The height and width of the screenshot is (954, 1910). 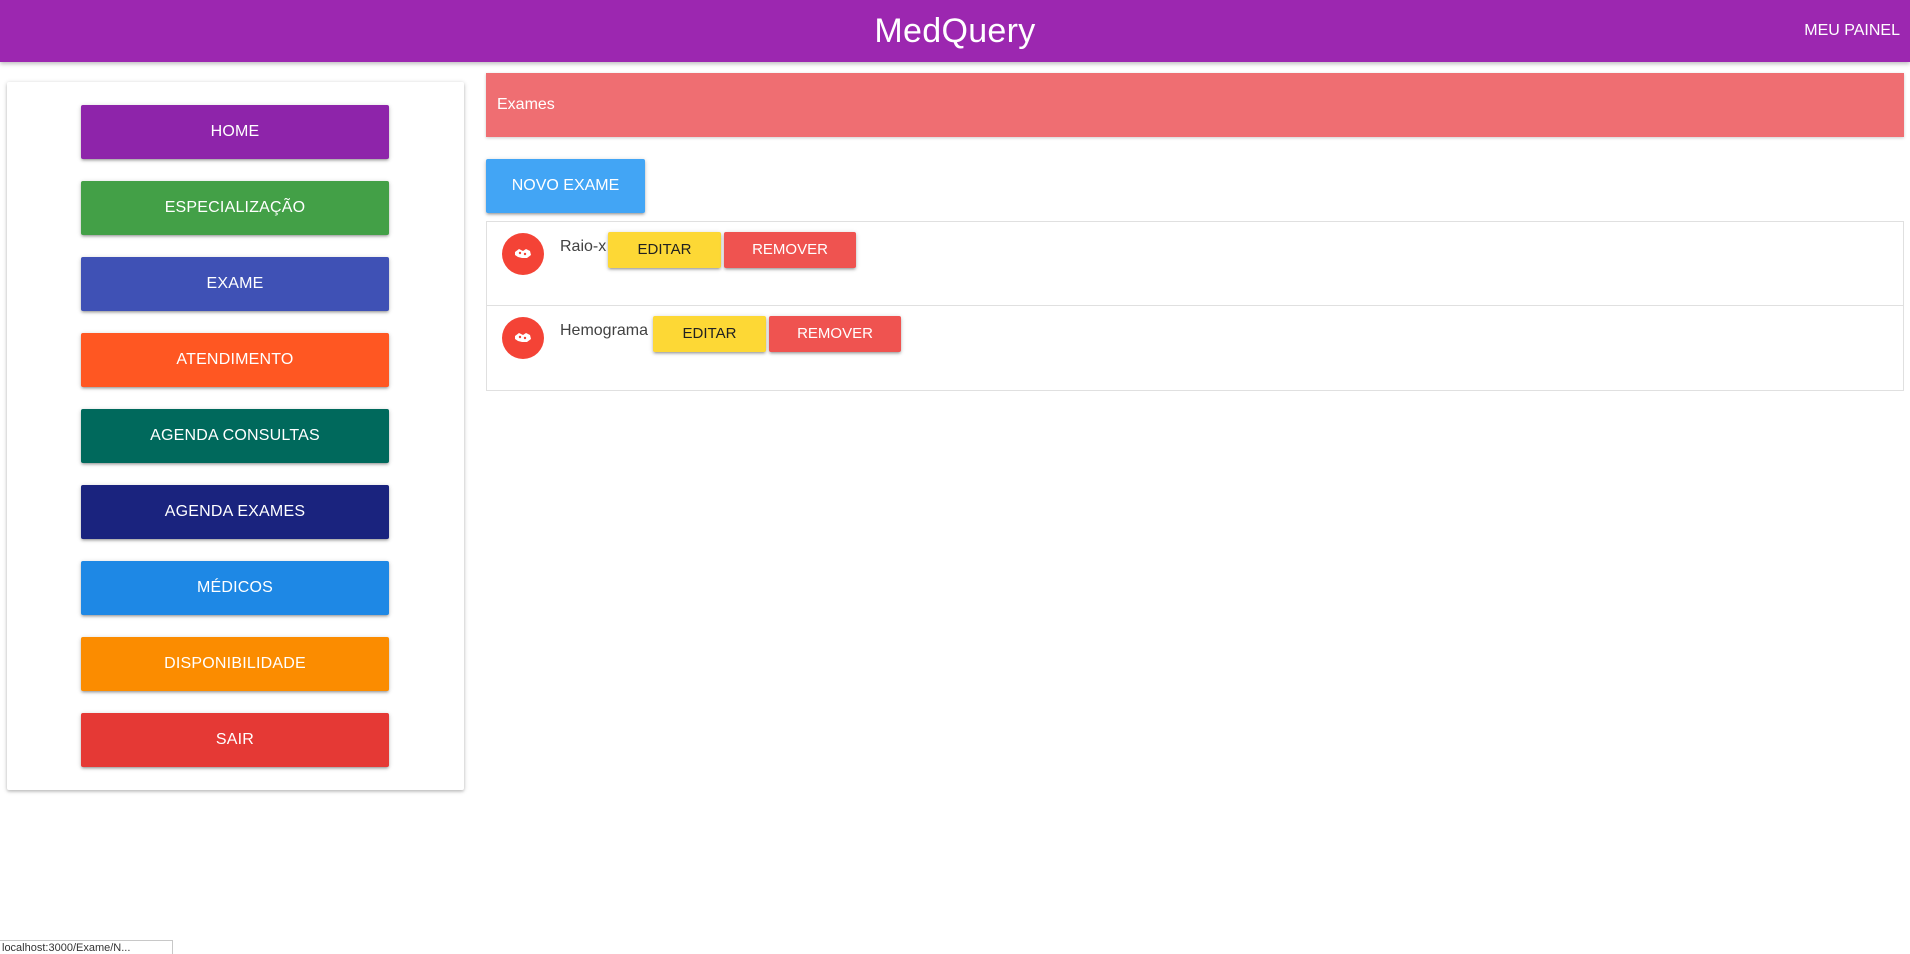 I want to click on sidebar-item-home: HOME, so click(x=235, y=132).